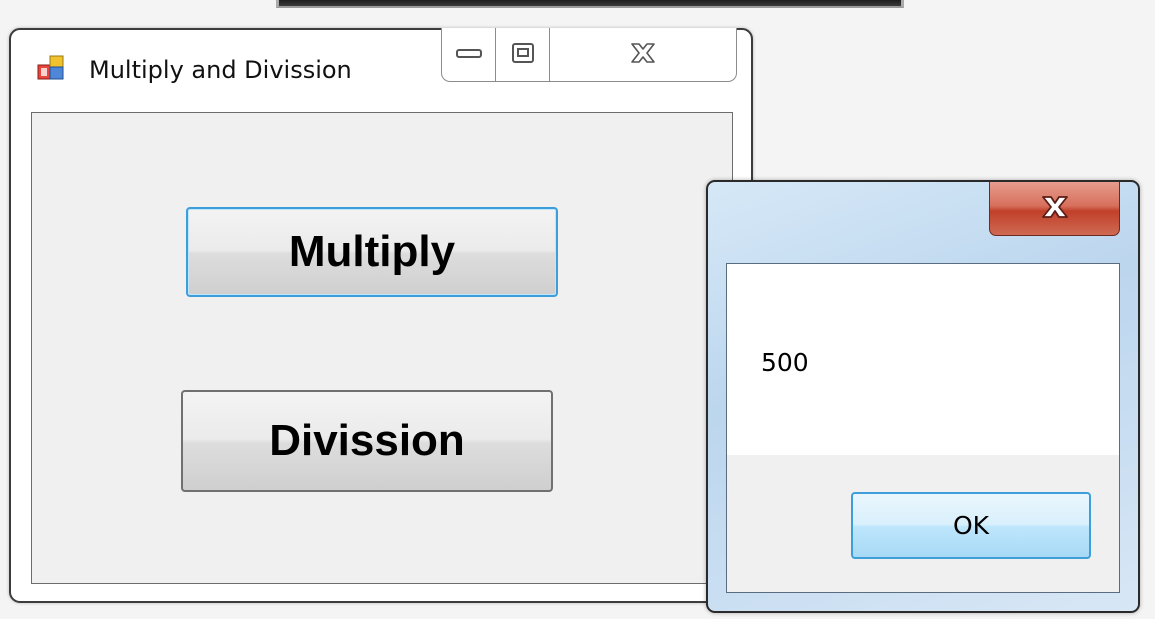 The image size is (1155, 619). I want to click on message-area: 500, so click(923, 359).